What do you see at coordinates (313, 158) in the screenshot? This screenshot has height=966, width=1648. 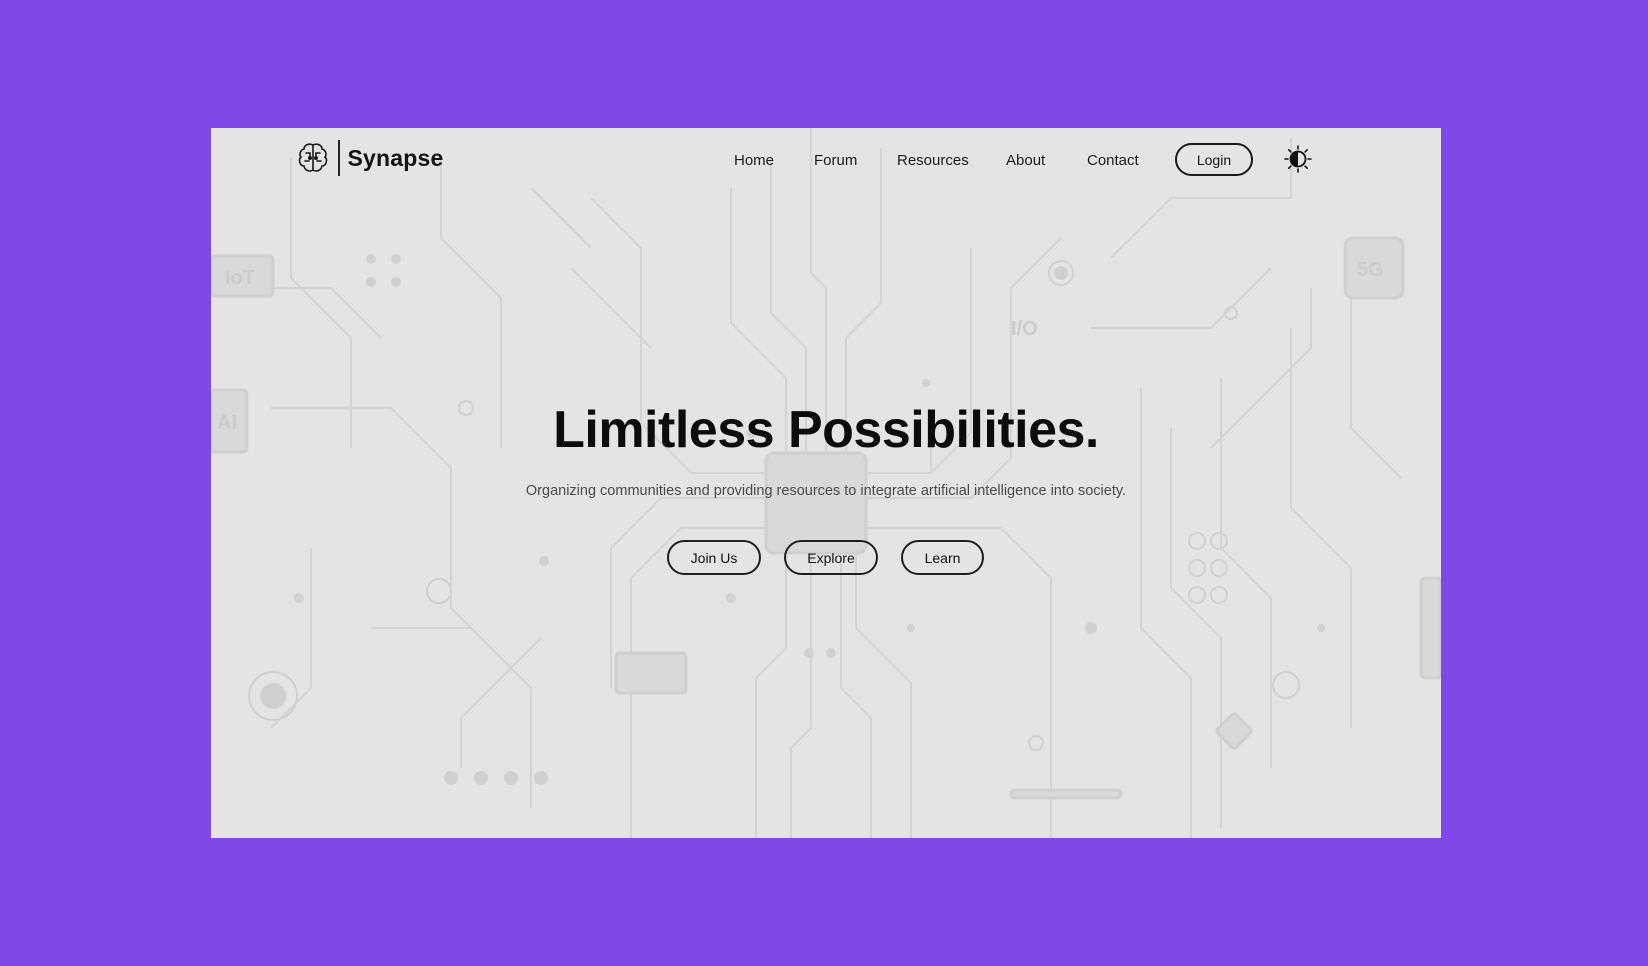 I see `brain-icon` at bounding box center [313, 158].